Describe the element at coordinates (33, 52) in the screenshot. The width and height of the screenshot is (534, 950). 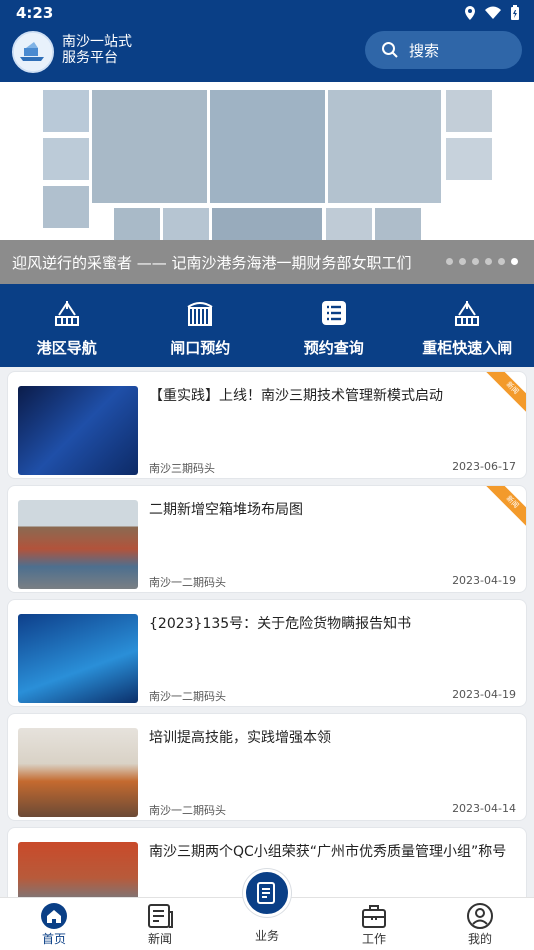
I see `app-logo` at that location.